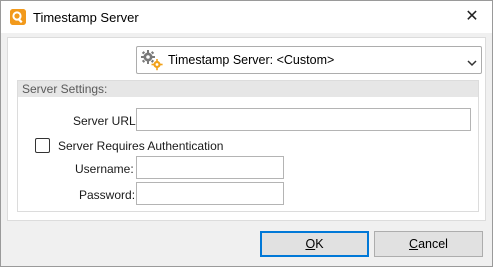 This screenshot has width=493, height=267. What do you see at coordinates (248, 89) in the screenshot?
I see `server-settings-header: Server Settings:` at bounding box center [248, 89].